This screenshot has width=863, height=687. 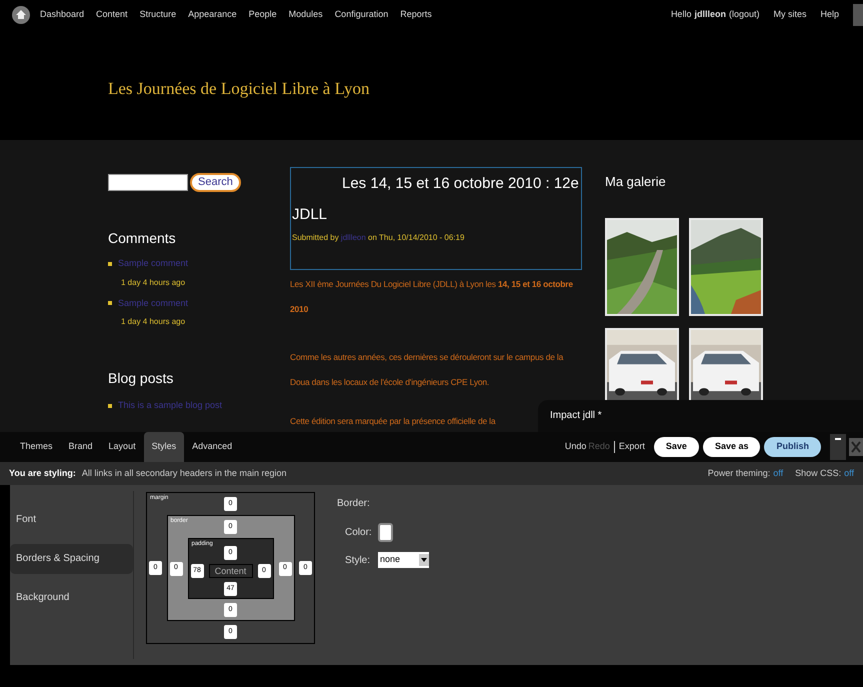 I want to click on power-theming-toggle: off, so click(x=778, y=473).